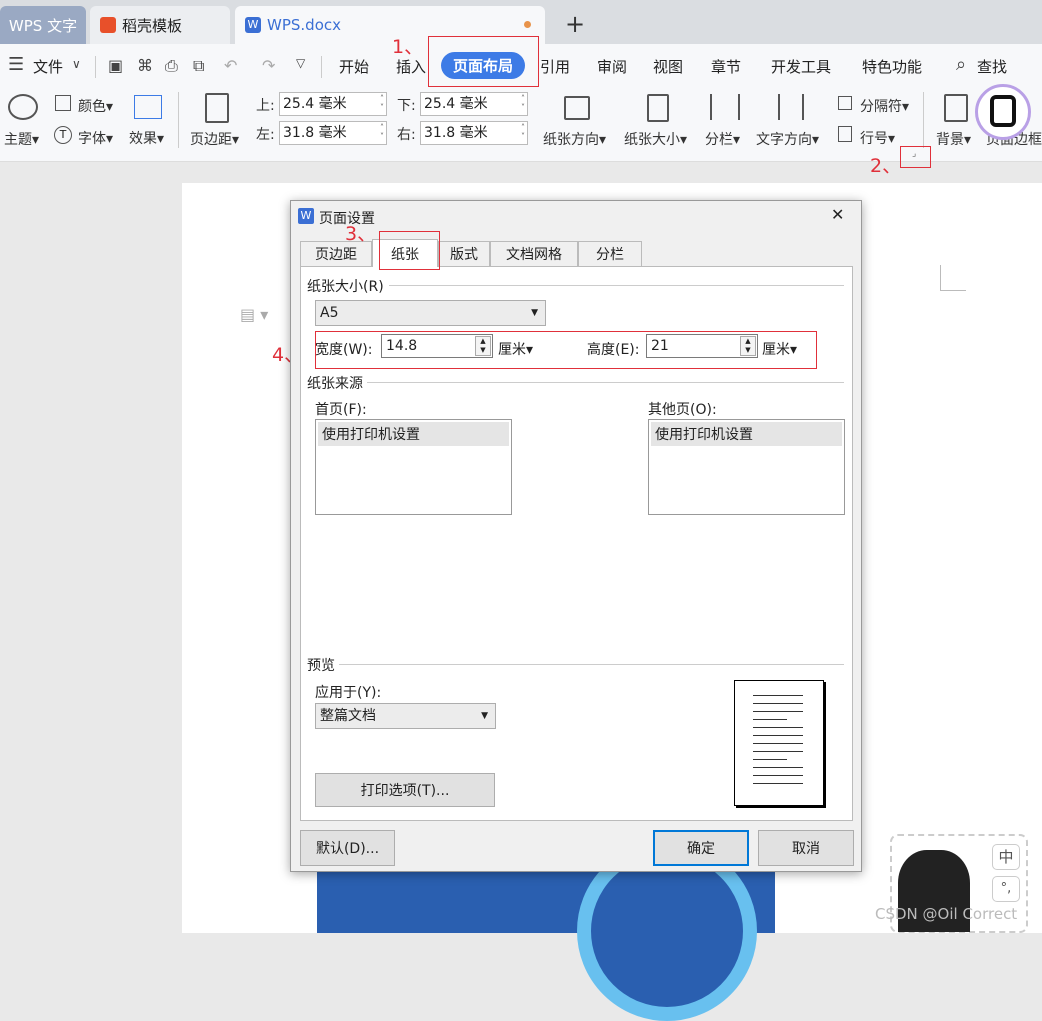 Image resolution: width=1042 pixels, height=1021 pixels. I want to click on undo-icon: ↶, so click(230, 65).